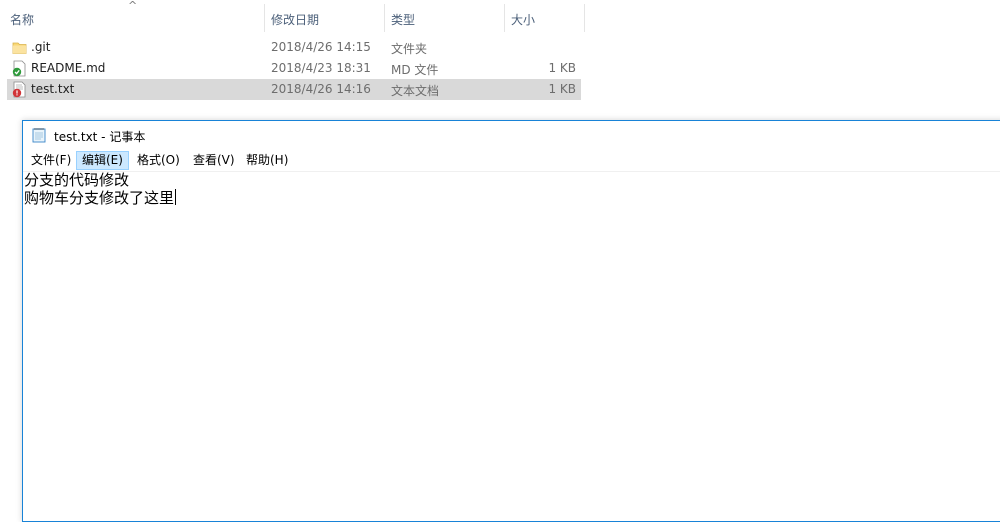 The image size is (1000, 522). I want to click on file-row-git: .git 2018/4/26 14:15 文件夹, so click(294, 47).